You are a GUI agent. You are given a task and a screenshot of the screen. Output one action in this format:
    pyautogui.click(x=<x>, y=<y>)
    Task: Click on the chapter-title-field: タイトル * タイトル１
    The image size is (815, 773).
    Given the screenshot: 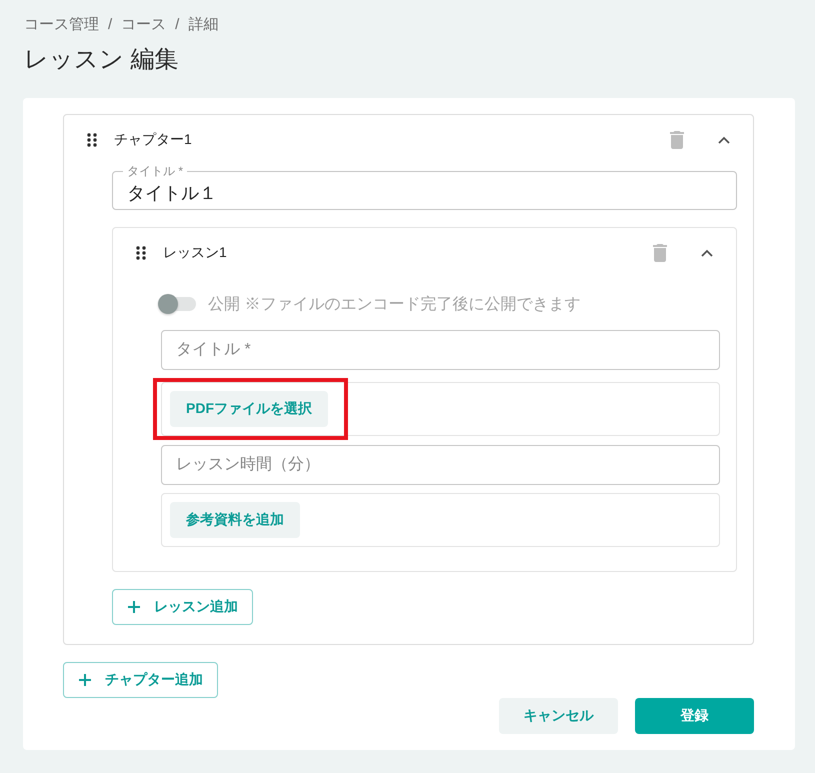 What is the action you would take?
    pyautogui.click(x=424, y=187)
    